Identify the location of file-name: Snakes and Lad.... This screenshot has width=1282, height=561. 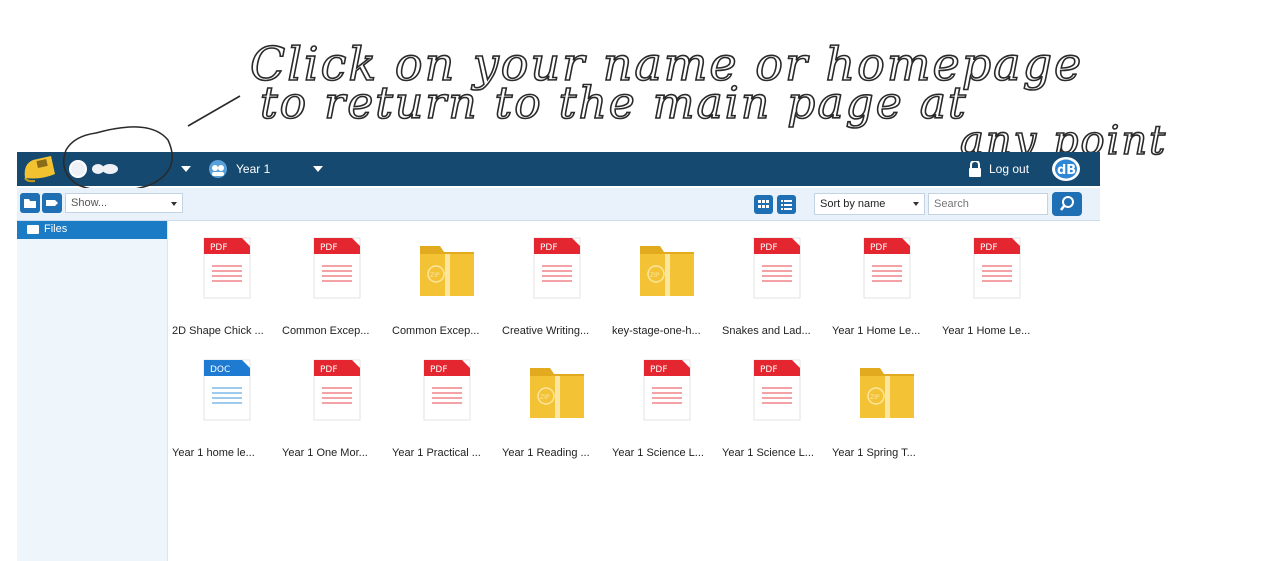
(777, 331).